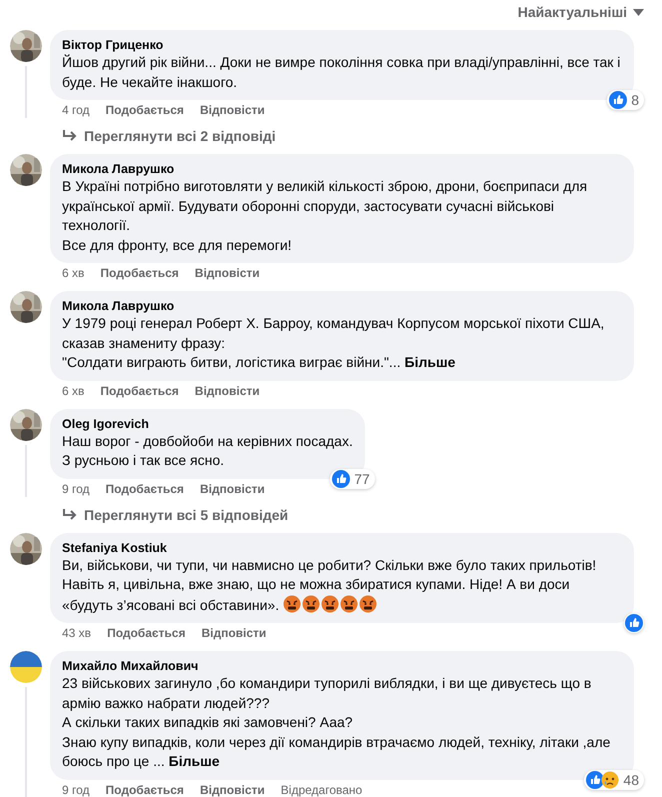  Describe the element at coordinates (334, 343) in the screenshot. I see `comment-text: У 1979 році генерал Роберт Х. Барроу, командувач Корпусом морської піхоти США, сказав знамениту фразу: "Солдати виграють битви, логістика виграє війни."... Більше` at that location.